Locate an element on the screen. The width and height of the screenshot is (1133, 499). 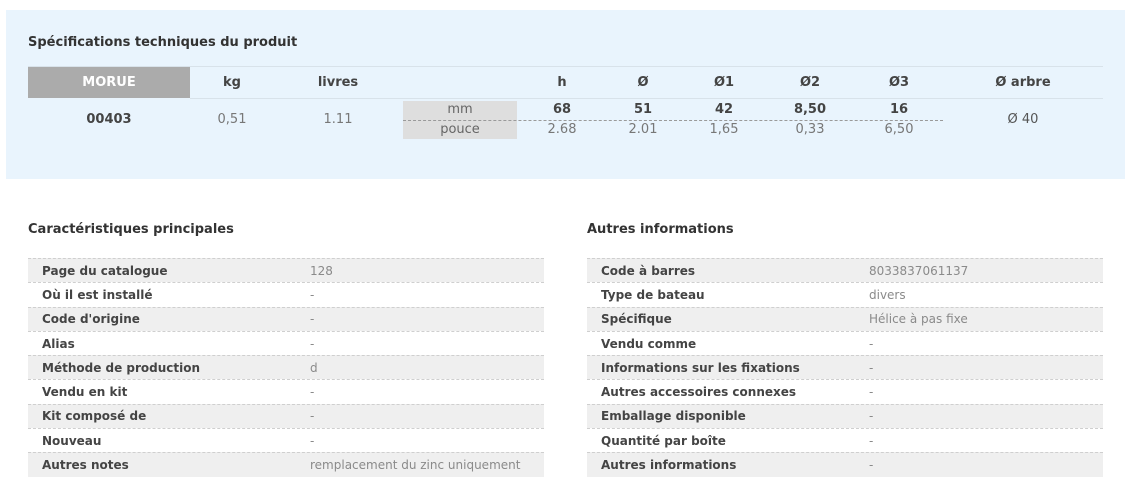
table-row: Où il est installé - is located at coordinates (286, 294).